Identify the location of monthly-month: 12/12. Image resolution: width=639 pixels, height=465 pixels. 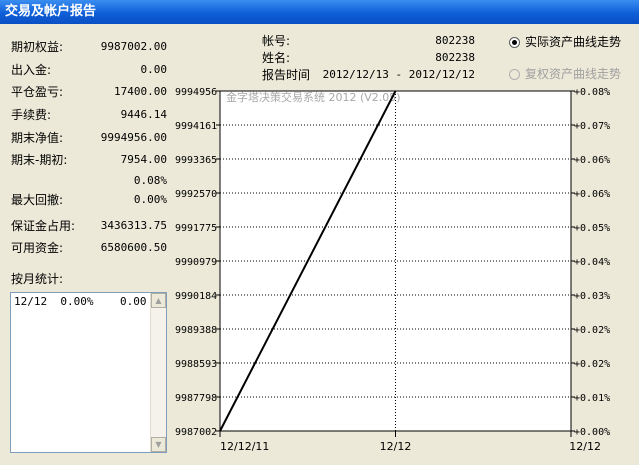
(31, 301).